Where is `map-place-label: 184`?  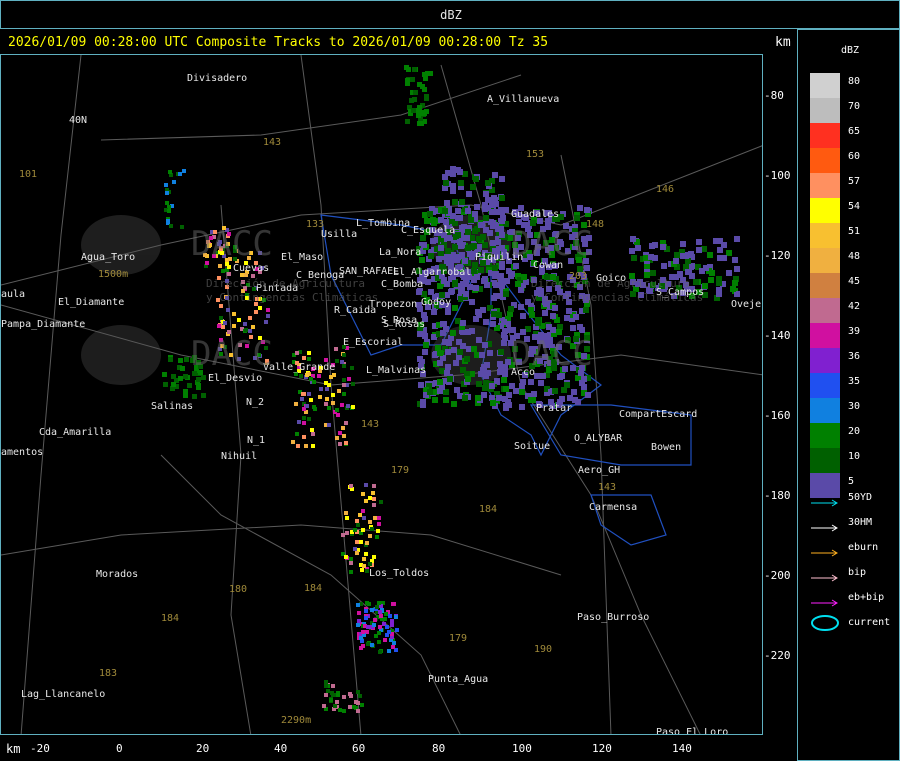 map-place-label: 184 is located at coordinates (313, 588).